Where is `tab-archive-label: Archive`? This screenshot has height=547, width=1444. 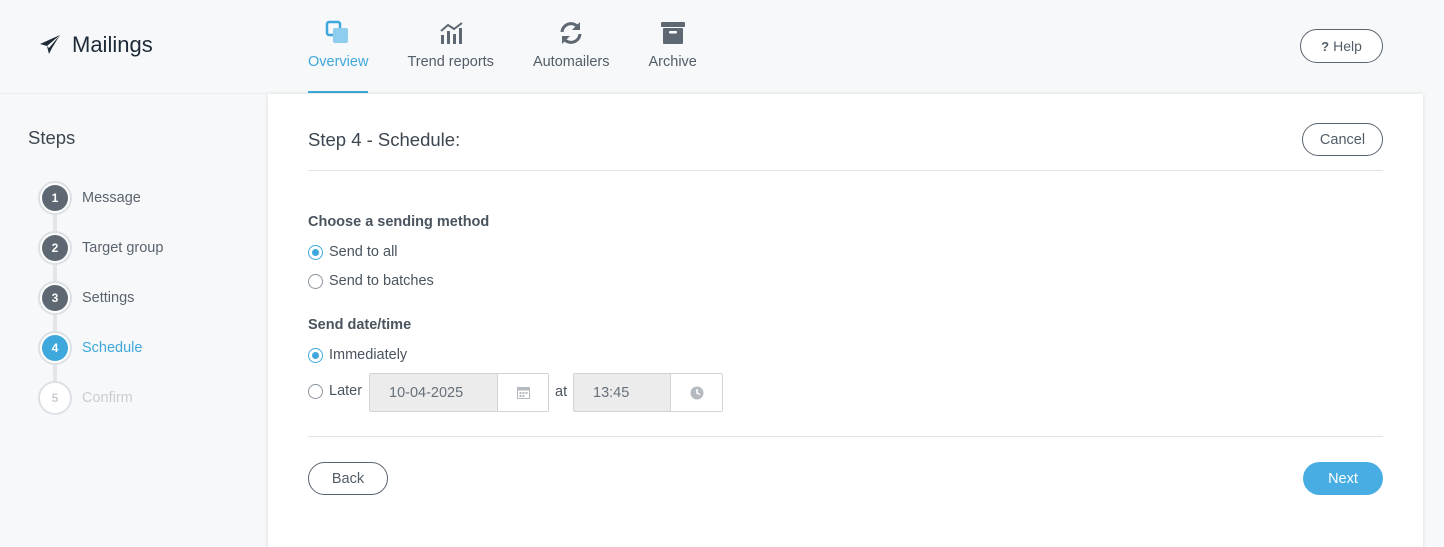 tab-archive-label: Archive is located at coordinates (672, 62).